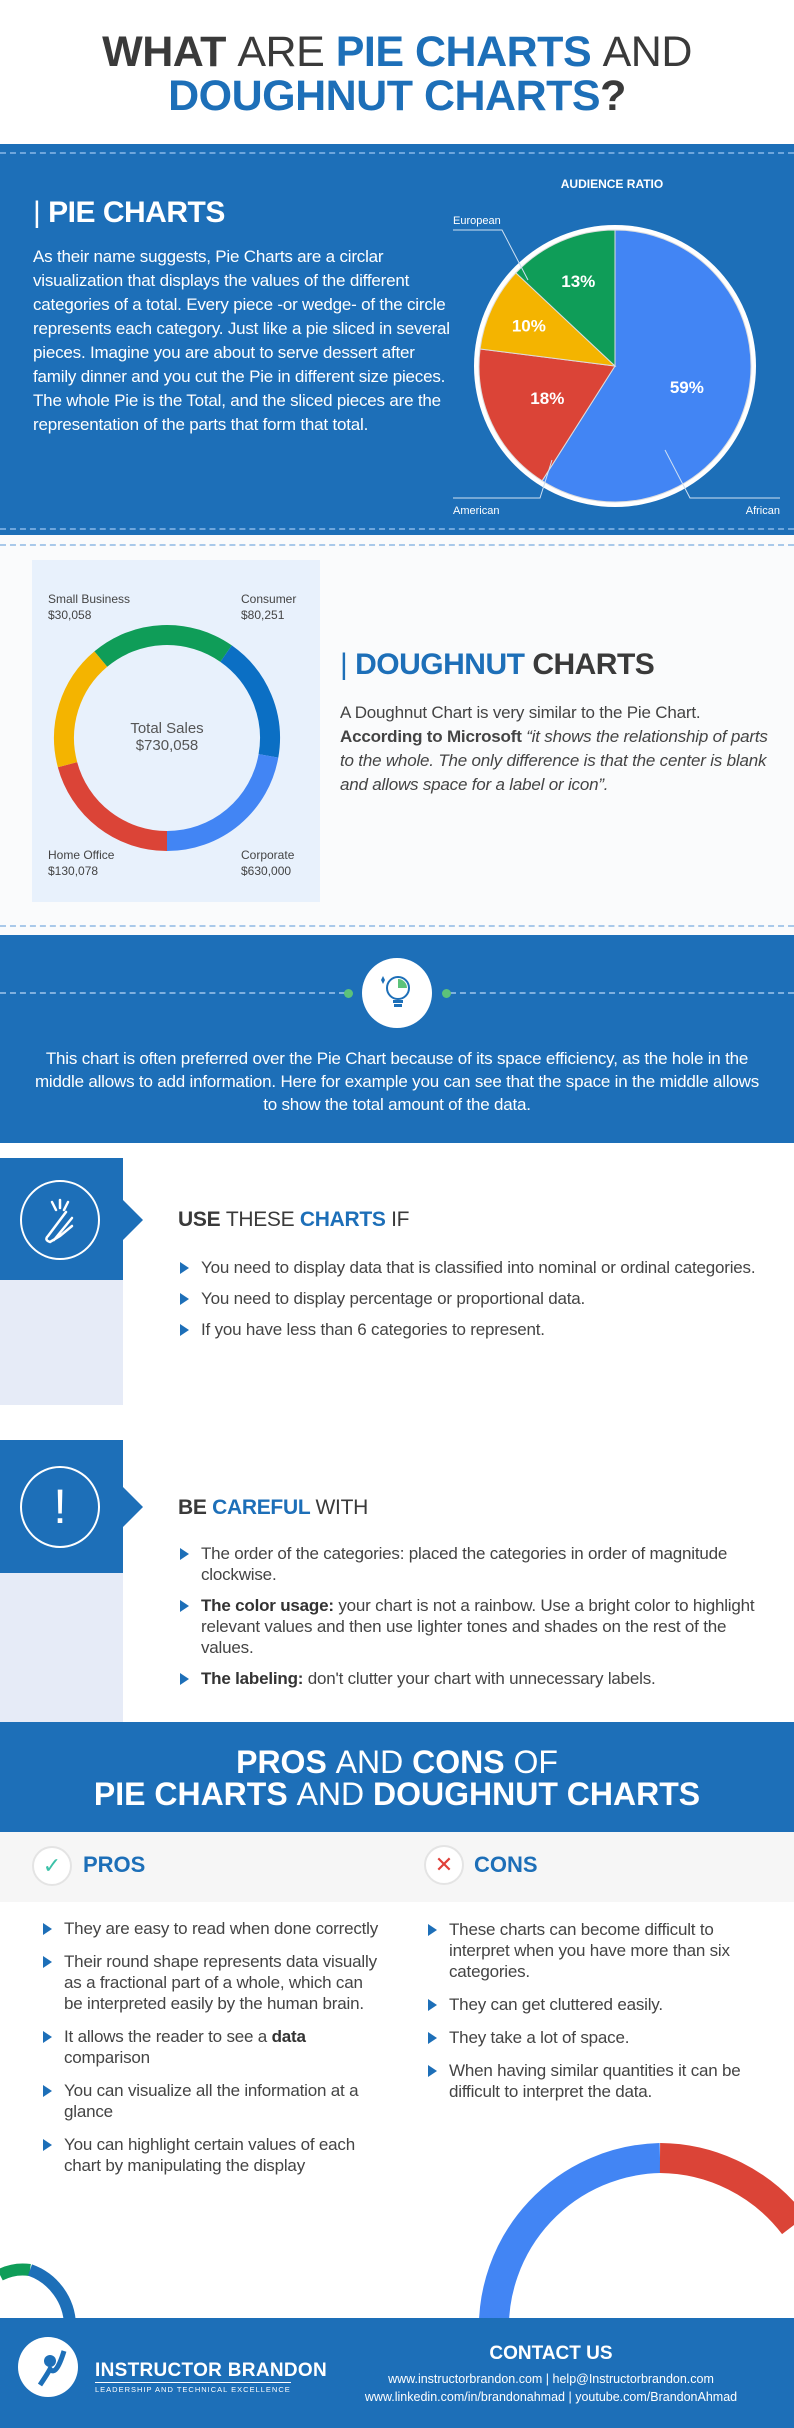  I want to click on title-word: PIE CHARTS, so click(463, 52).